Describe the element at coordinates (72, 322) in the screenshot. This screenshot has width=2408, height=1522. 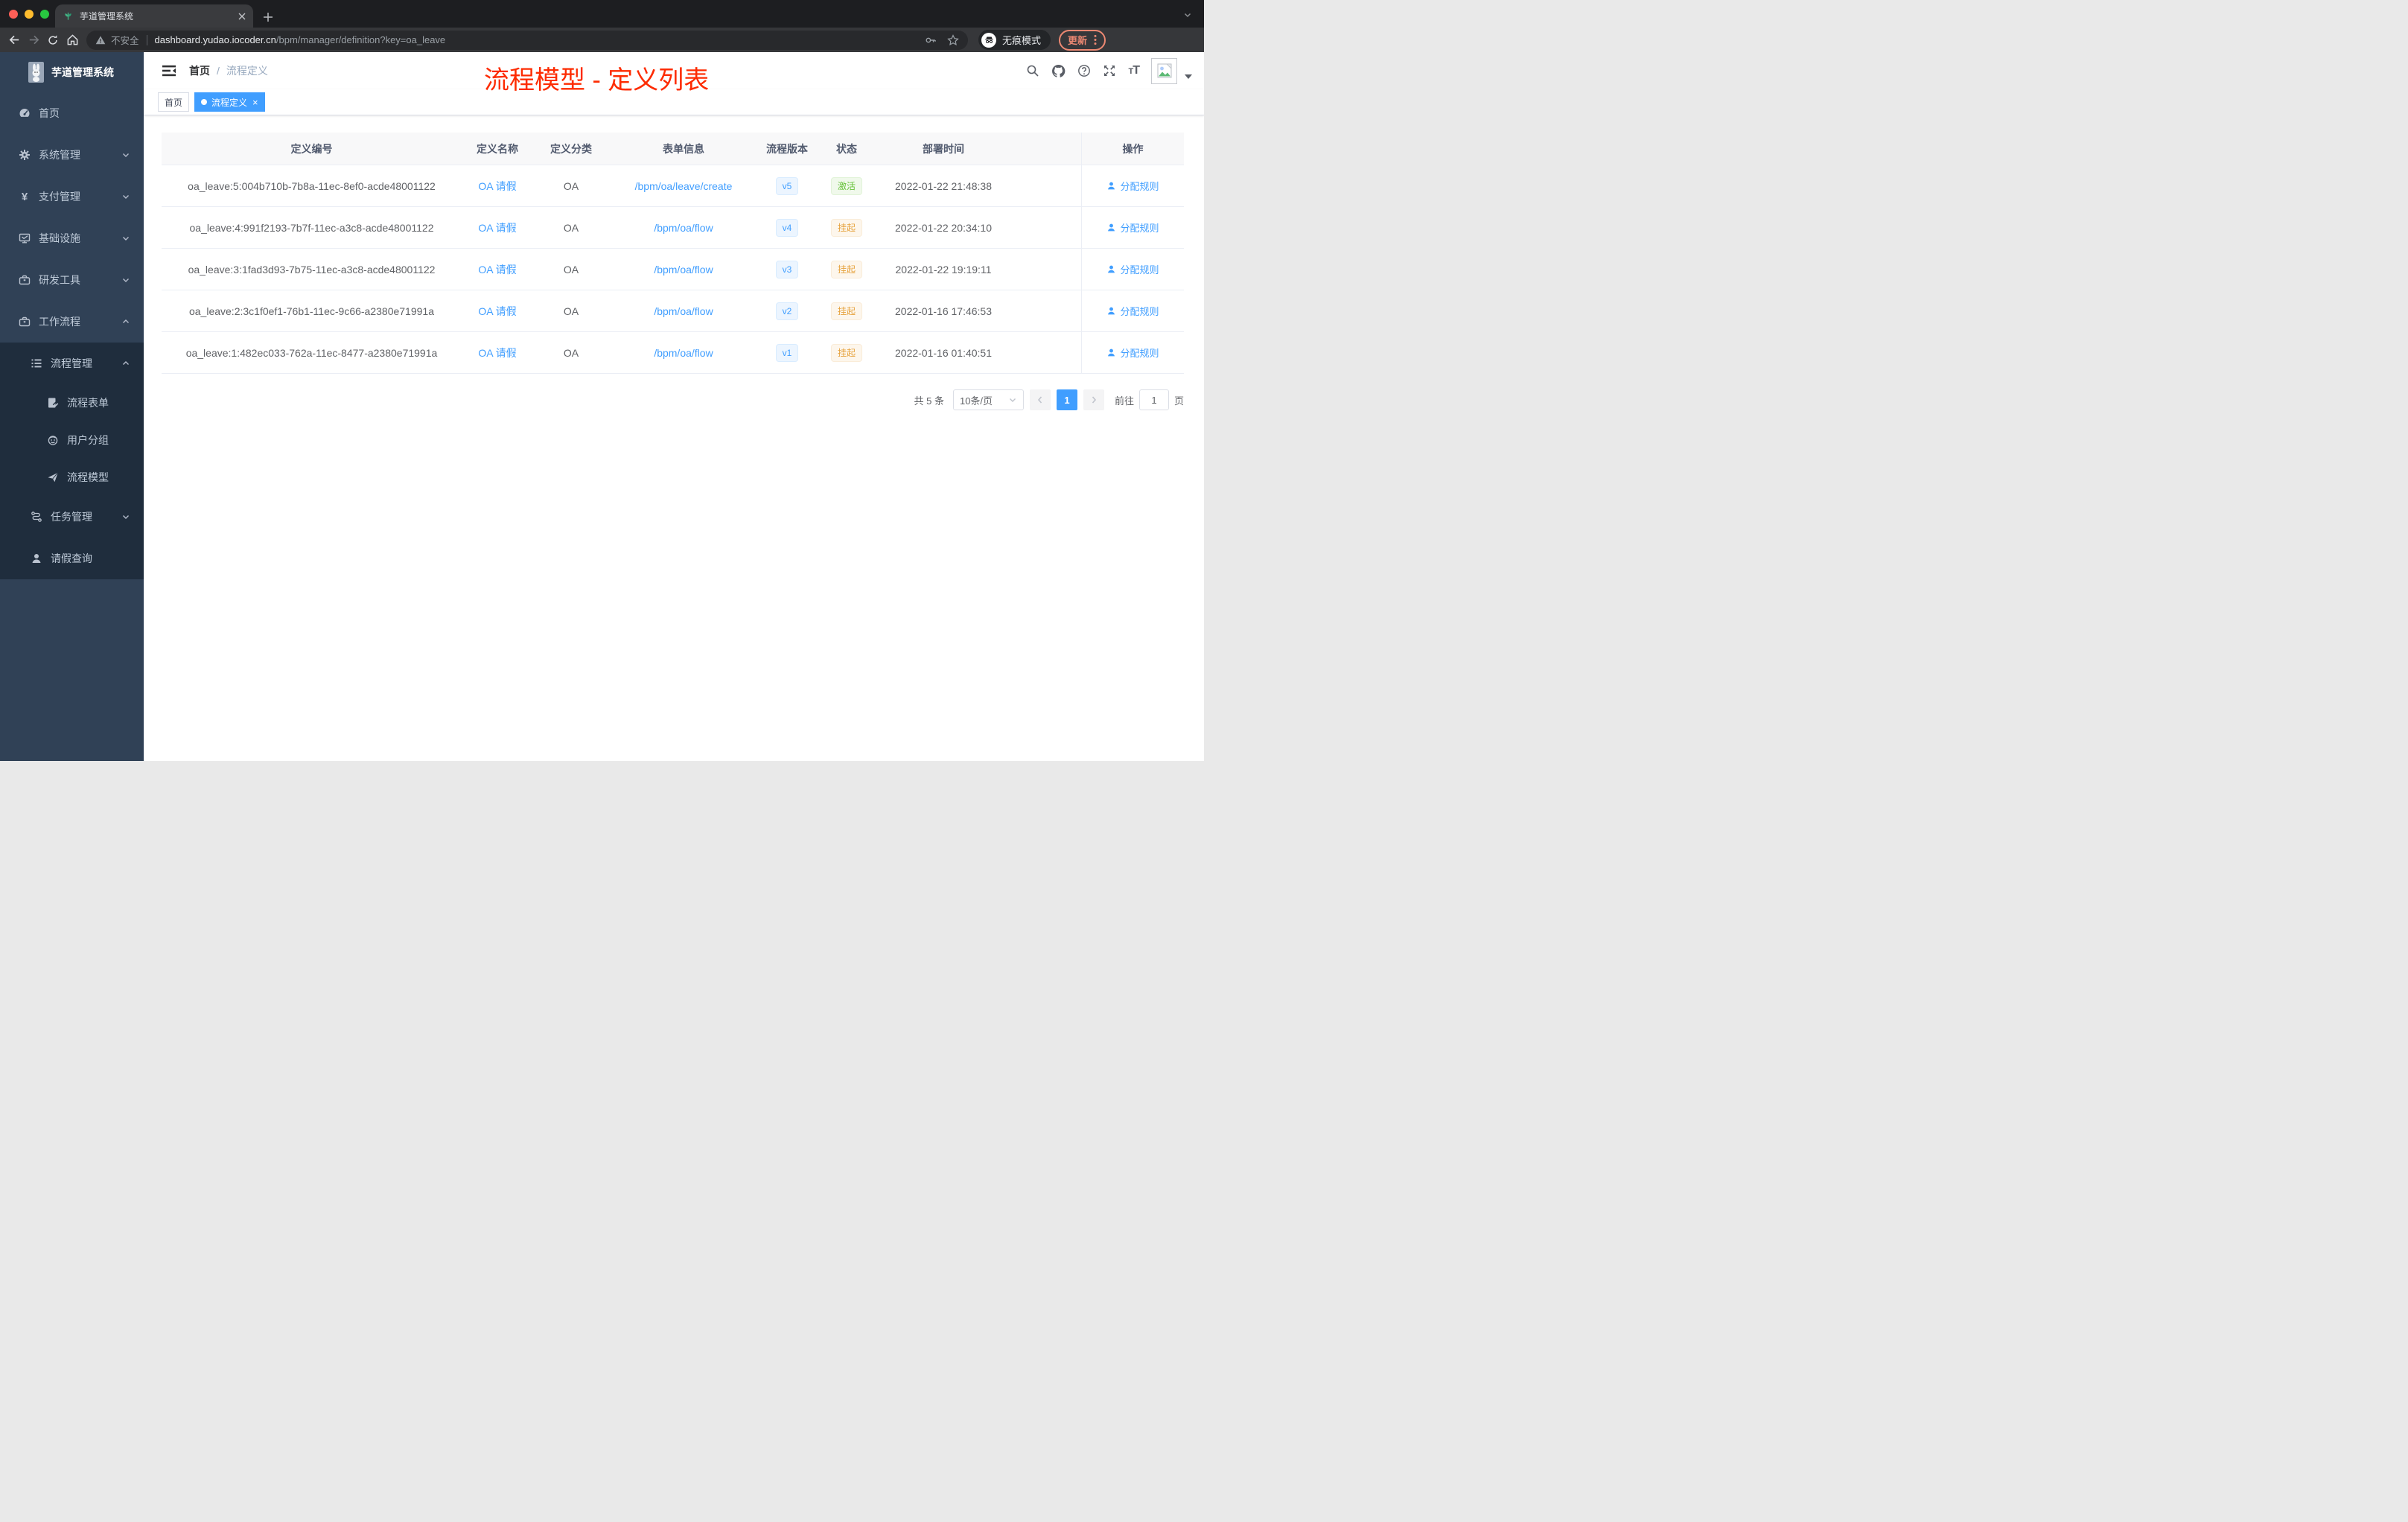
I see `sidebar-item-workflow: 工作流程` at that location.